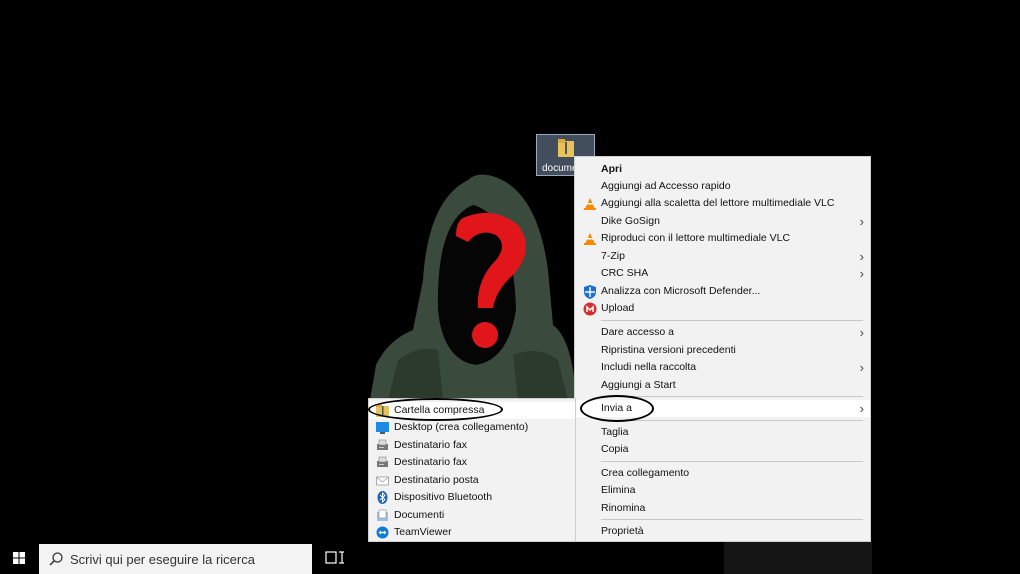 The height and width of the screenshot is (574, 1020). I want to click on documents-folder-icon, so click(382, 515).